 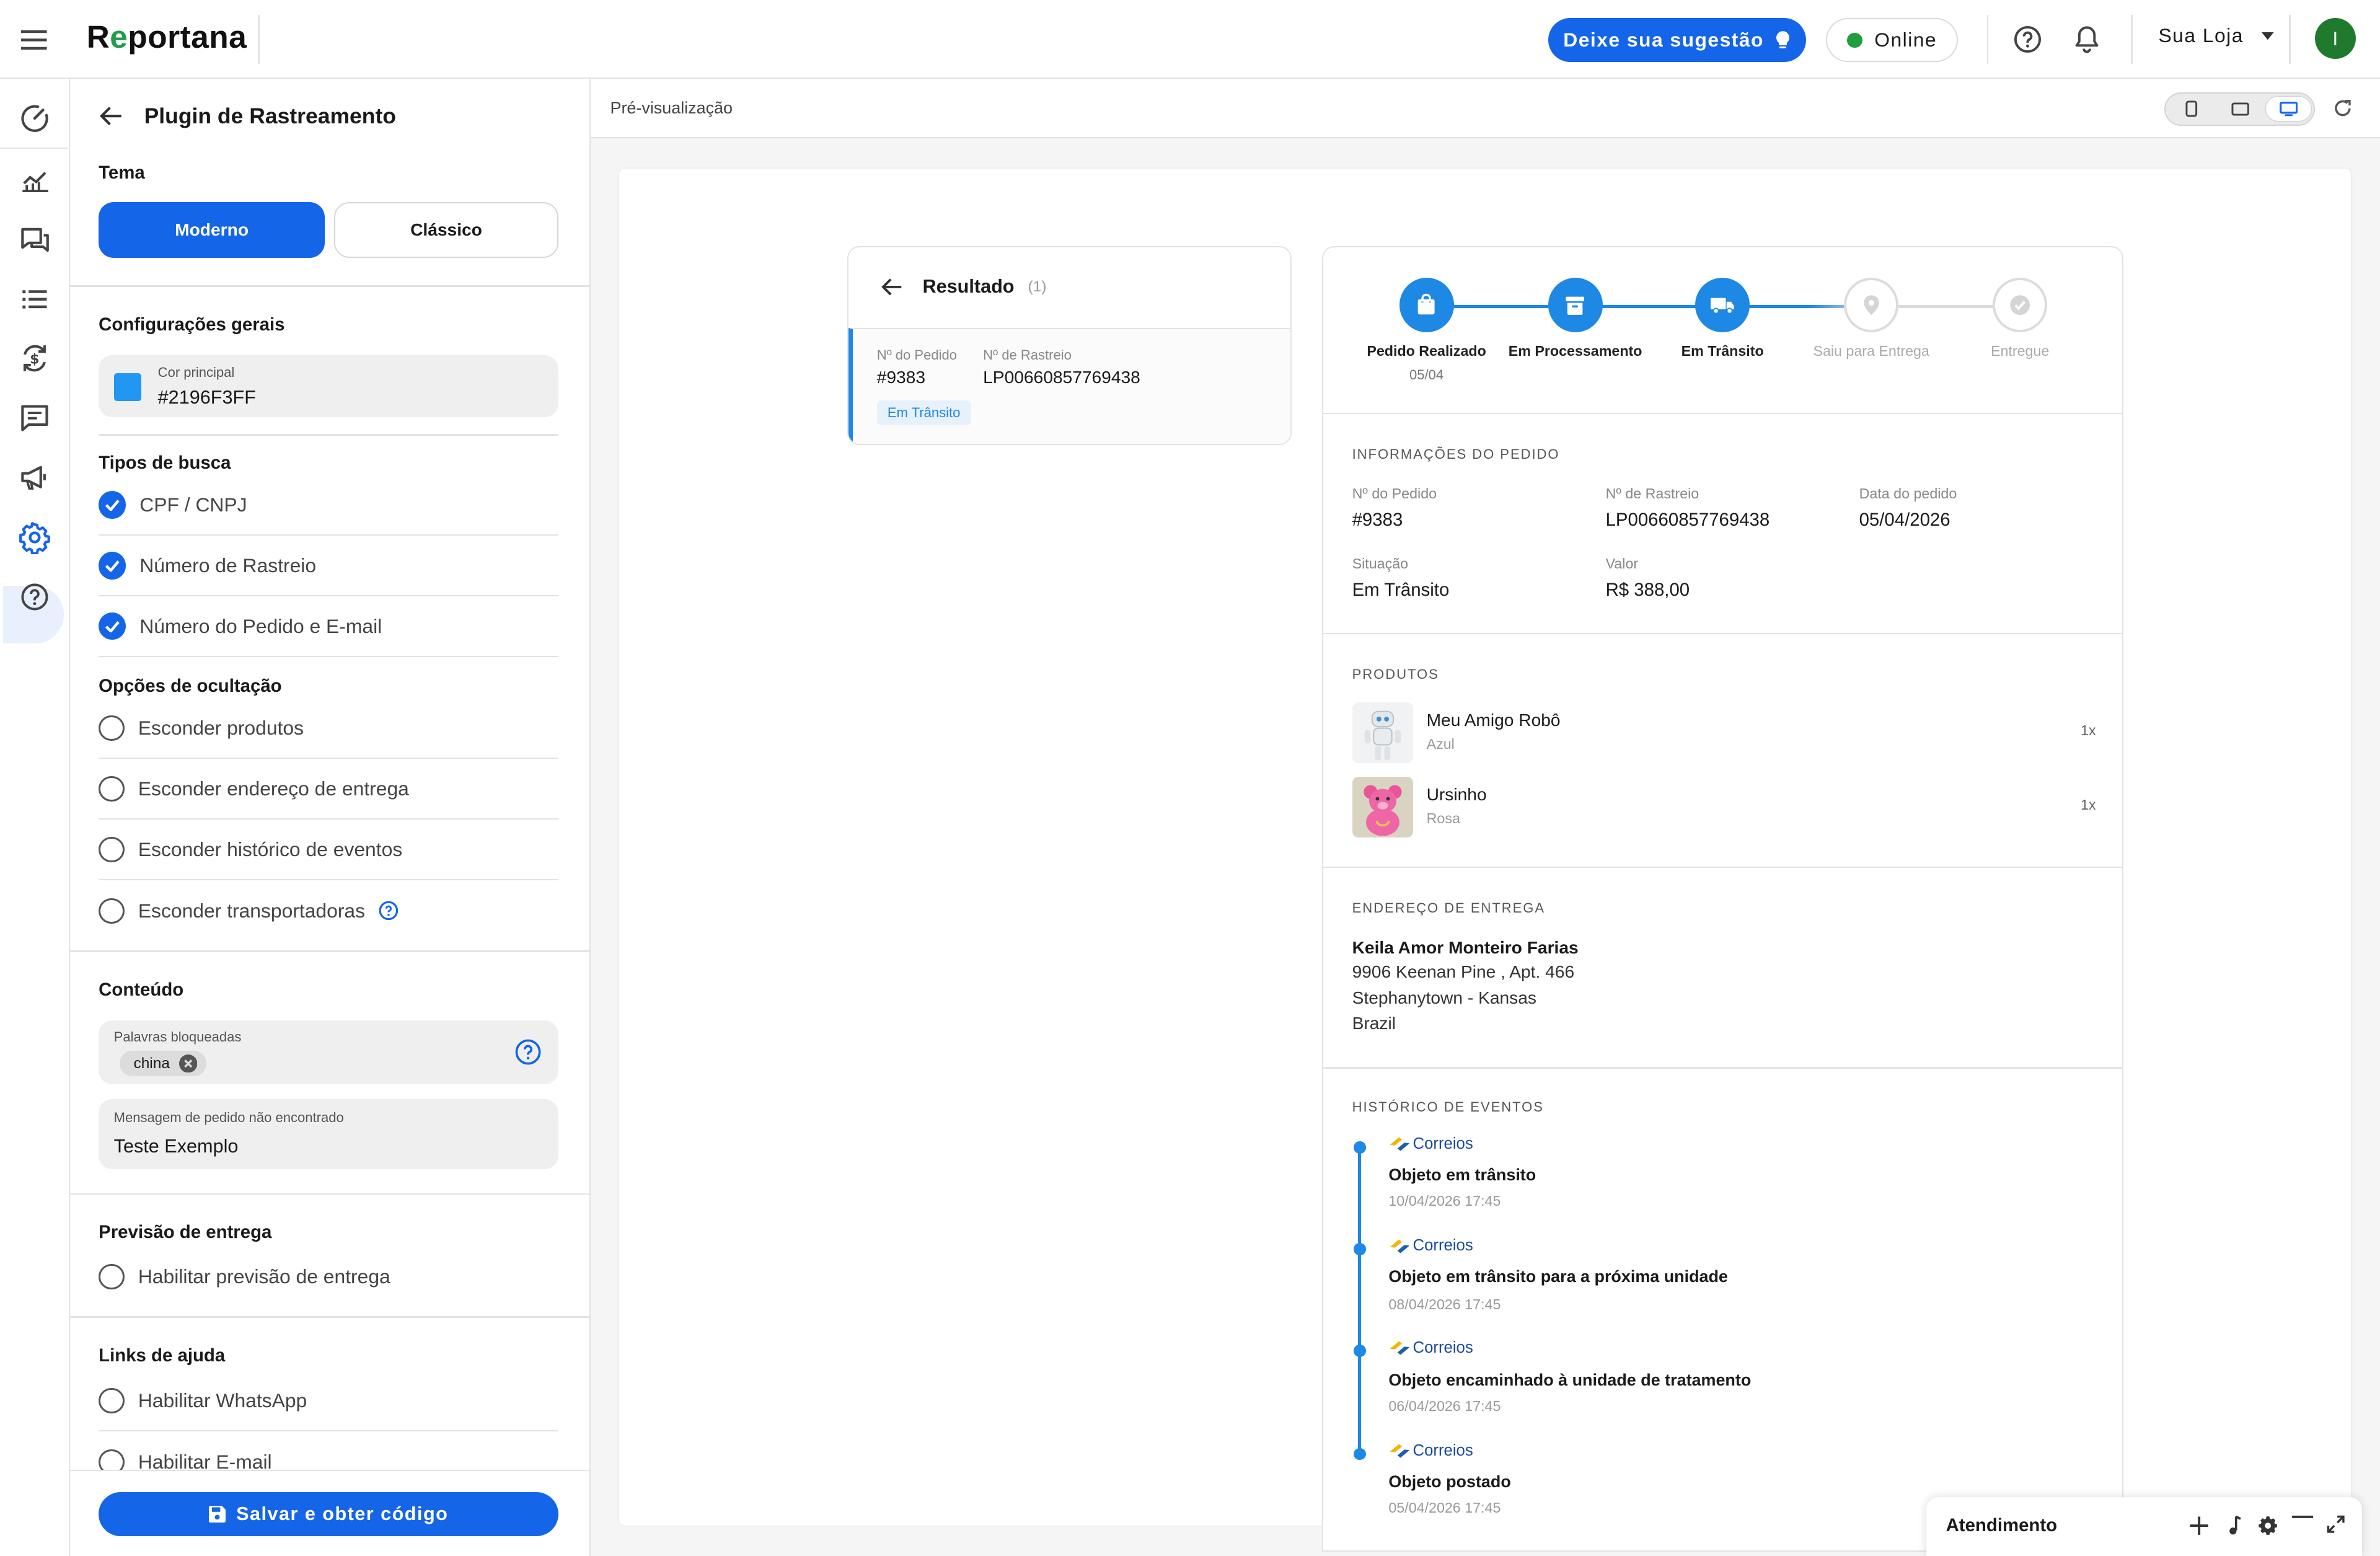 What do you see at coordinates (34, 537) in the screenshot?
I see `settings-icon` at bounding box center [34, 537].